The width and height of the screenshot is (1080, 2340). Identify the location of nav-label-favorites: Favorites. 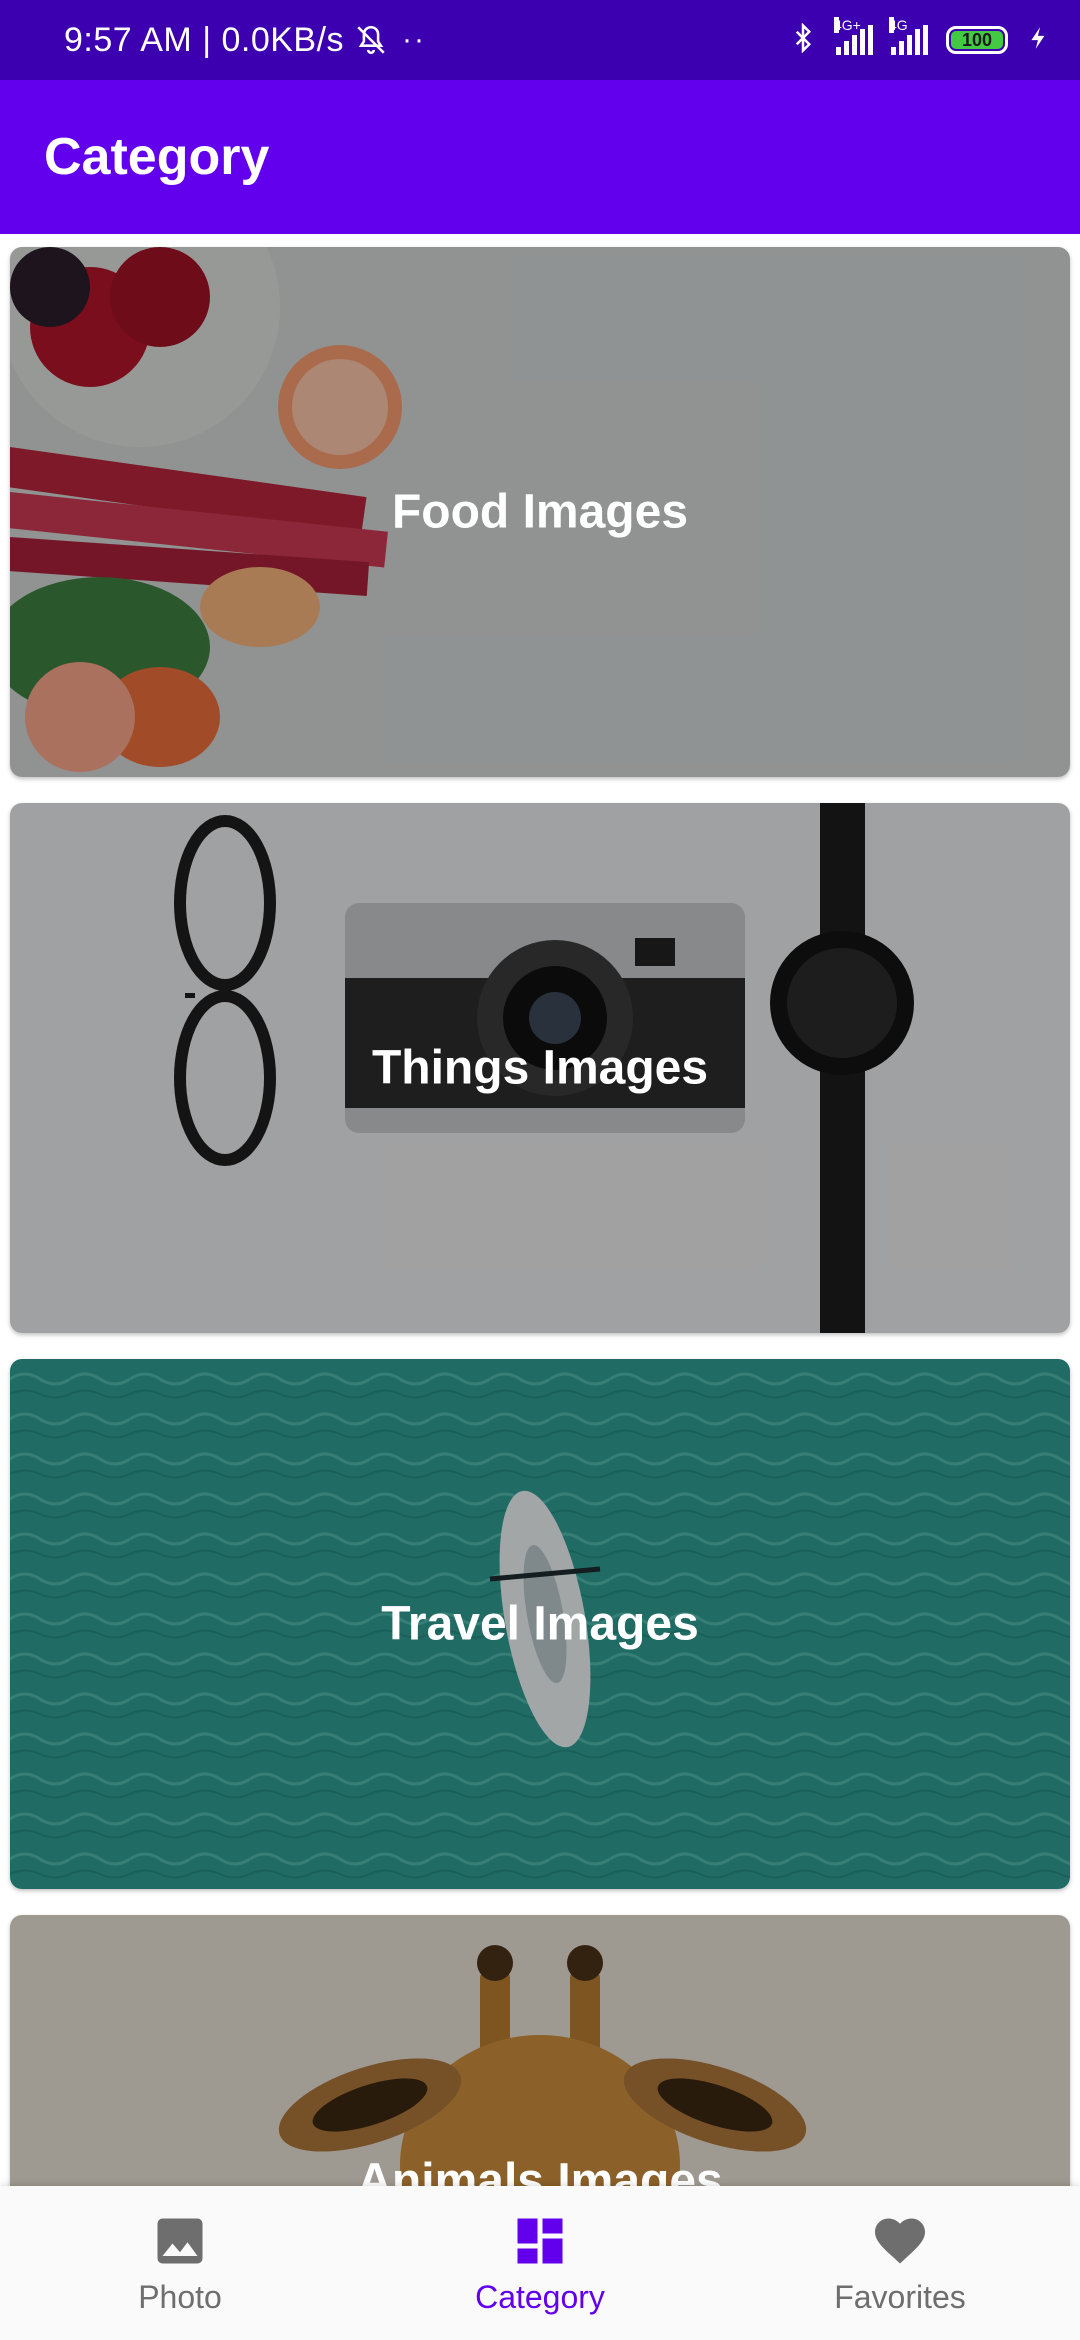
(900, 2296).